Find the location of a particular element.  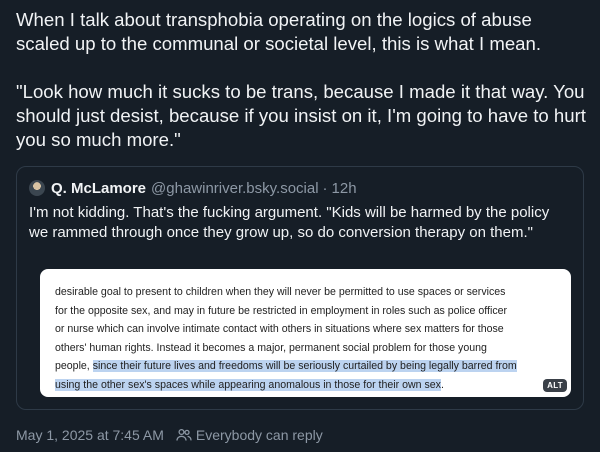

quoted-author-handle: @ghawinriver.bsky.social is located at coordinates (235, 188).